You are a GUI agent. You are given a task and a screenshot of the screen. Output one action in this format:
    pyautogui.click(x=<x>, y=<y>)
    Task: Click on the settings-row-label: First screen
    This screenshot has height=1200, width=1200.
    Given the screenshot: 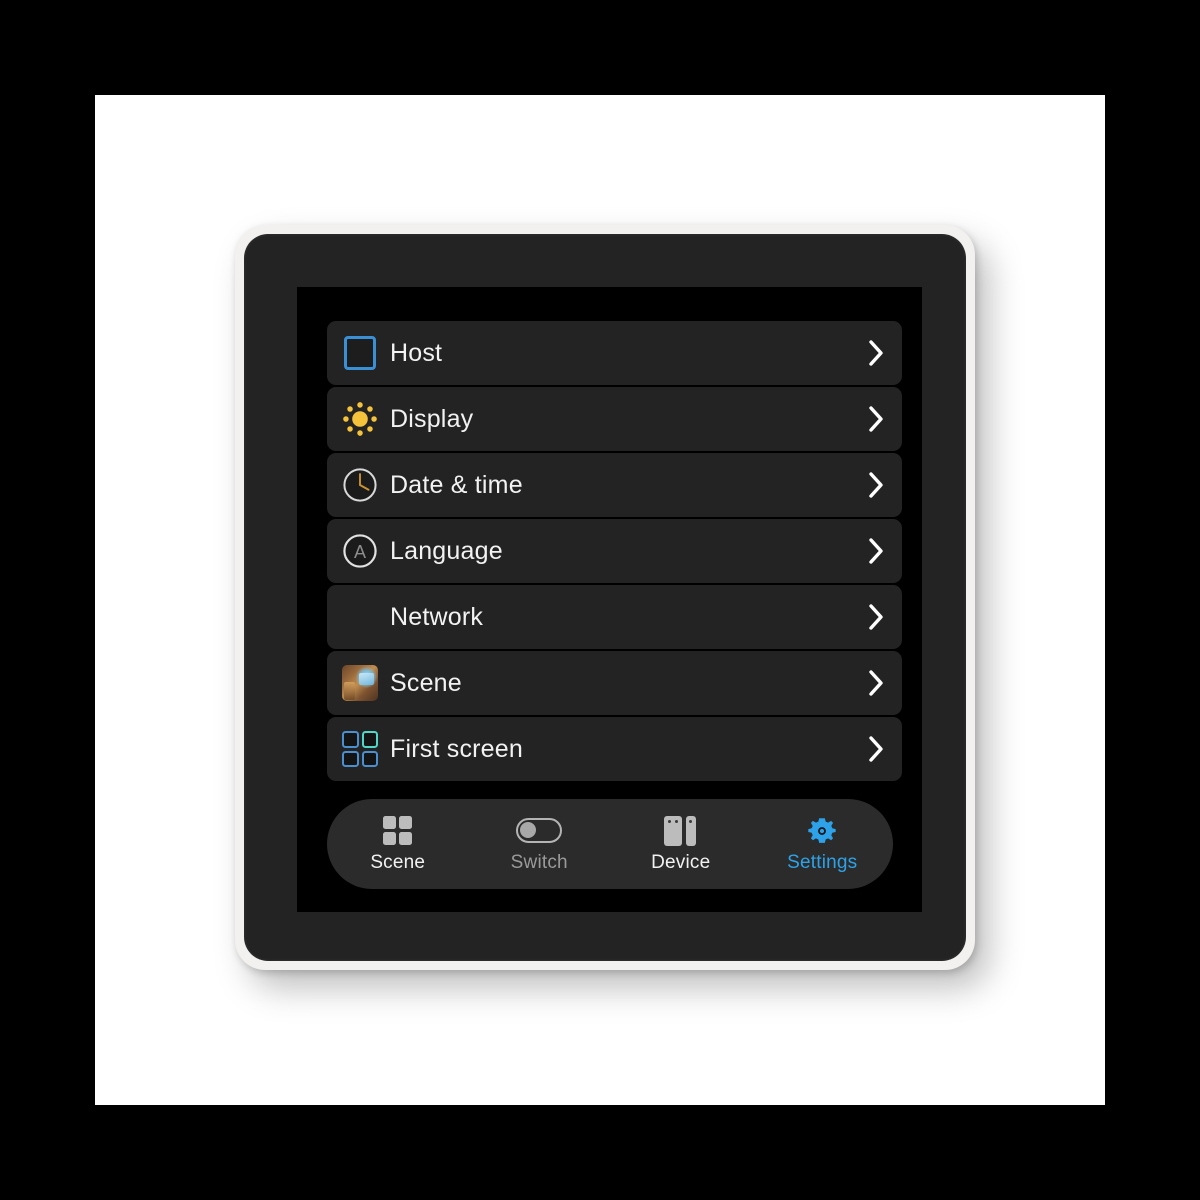 What is the action you would take?
    pyautogui.click(x=456, y=748)
    